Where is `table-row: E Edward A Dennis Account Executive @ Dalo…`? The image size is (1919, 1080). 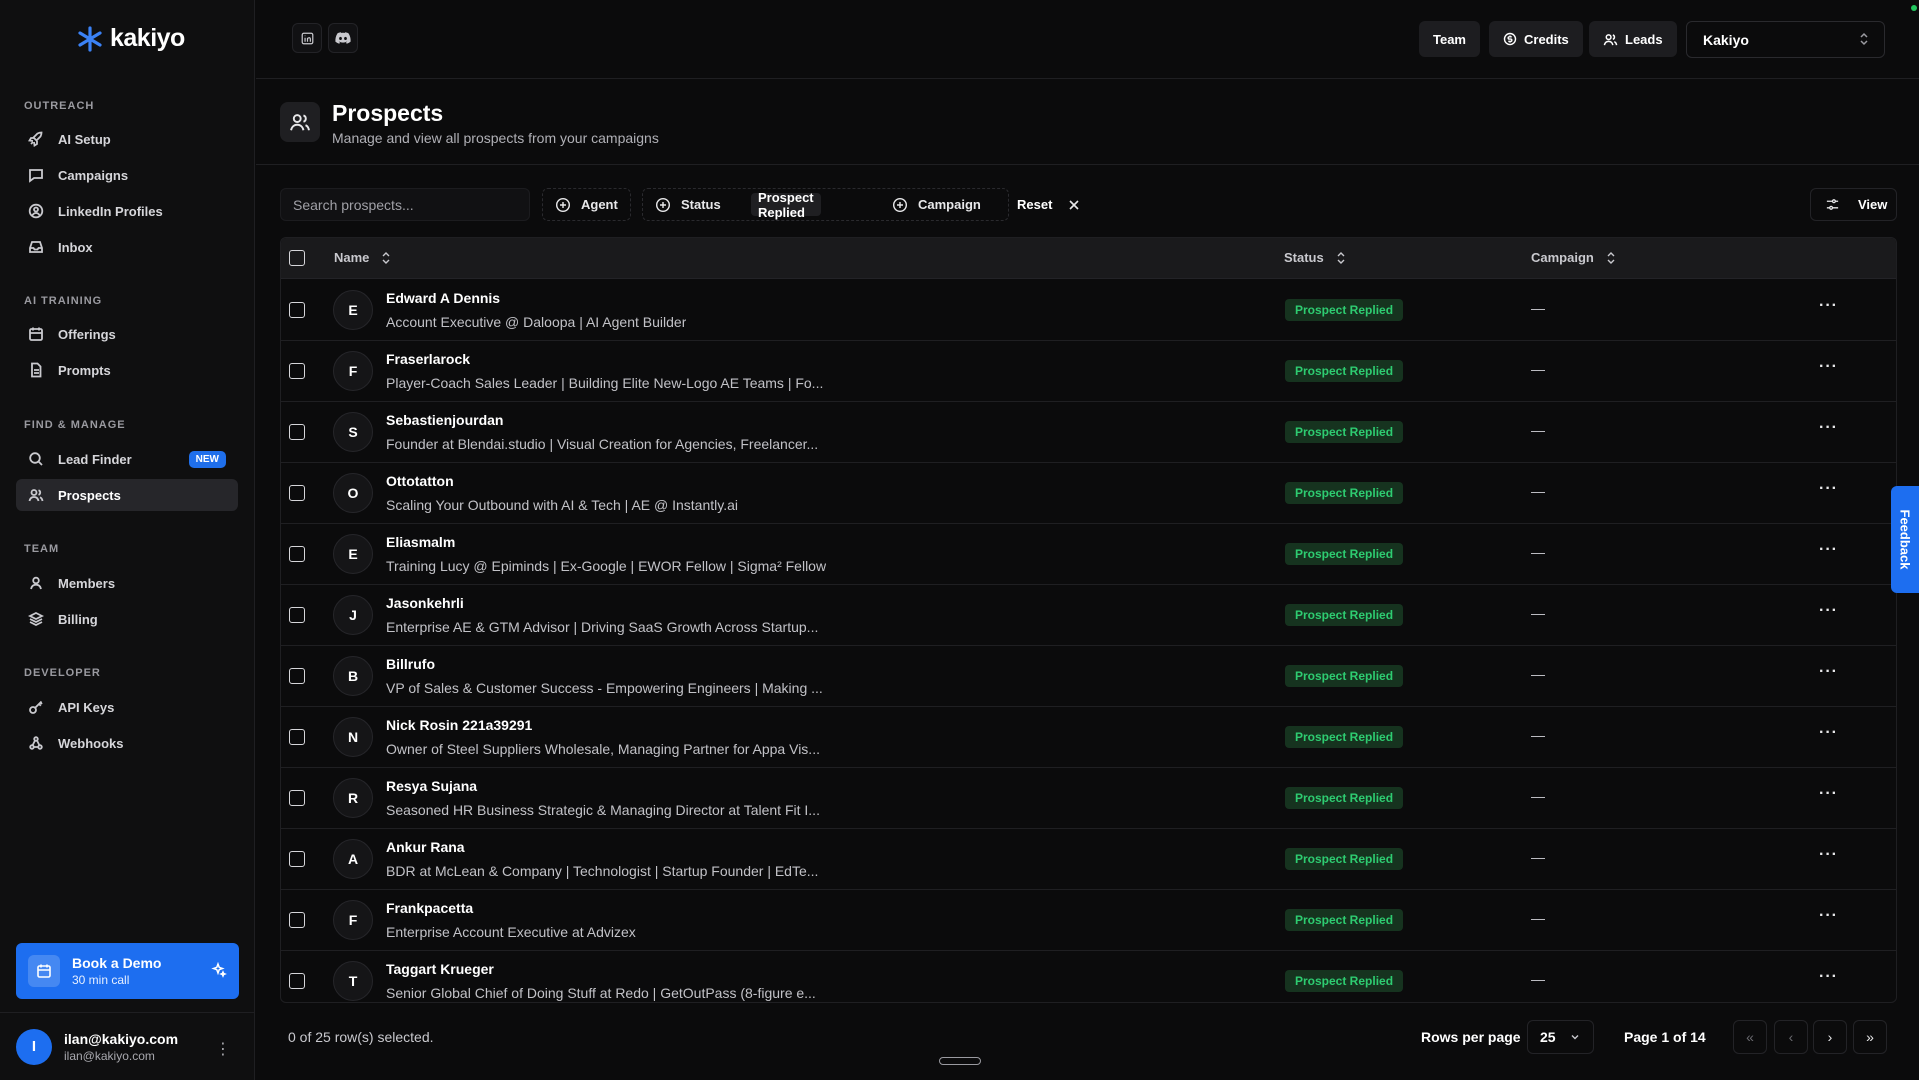
table-row: E Edward A Dennis Account Executive @ Dalo… is located at coordinates (1088, 310).